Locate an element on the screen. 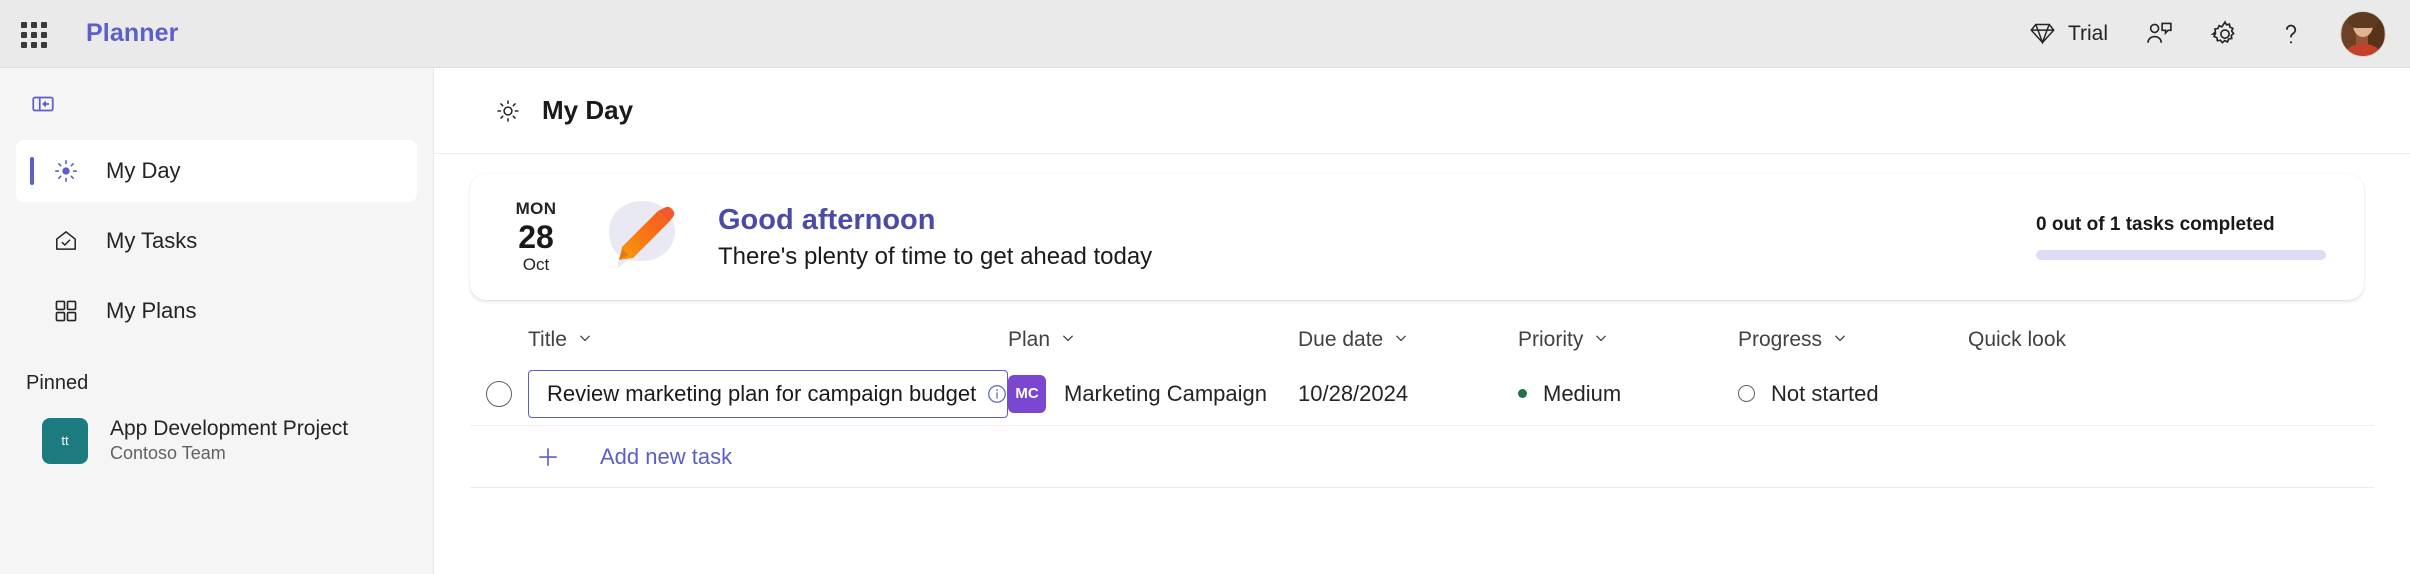  column-header-label: Due date is located at coordinates (1341, 339).